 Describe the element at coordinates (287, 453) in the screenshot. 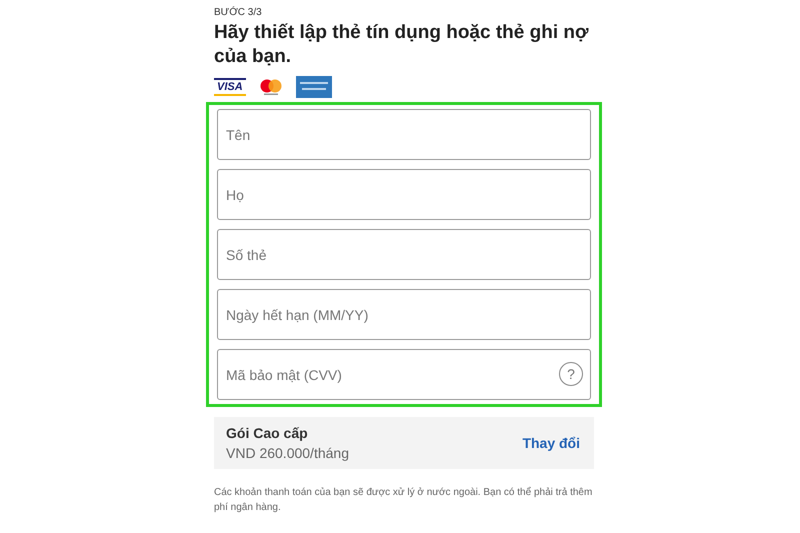

I see `plan-price: VND 260.000/tháng` at that location.